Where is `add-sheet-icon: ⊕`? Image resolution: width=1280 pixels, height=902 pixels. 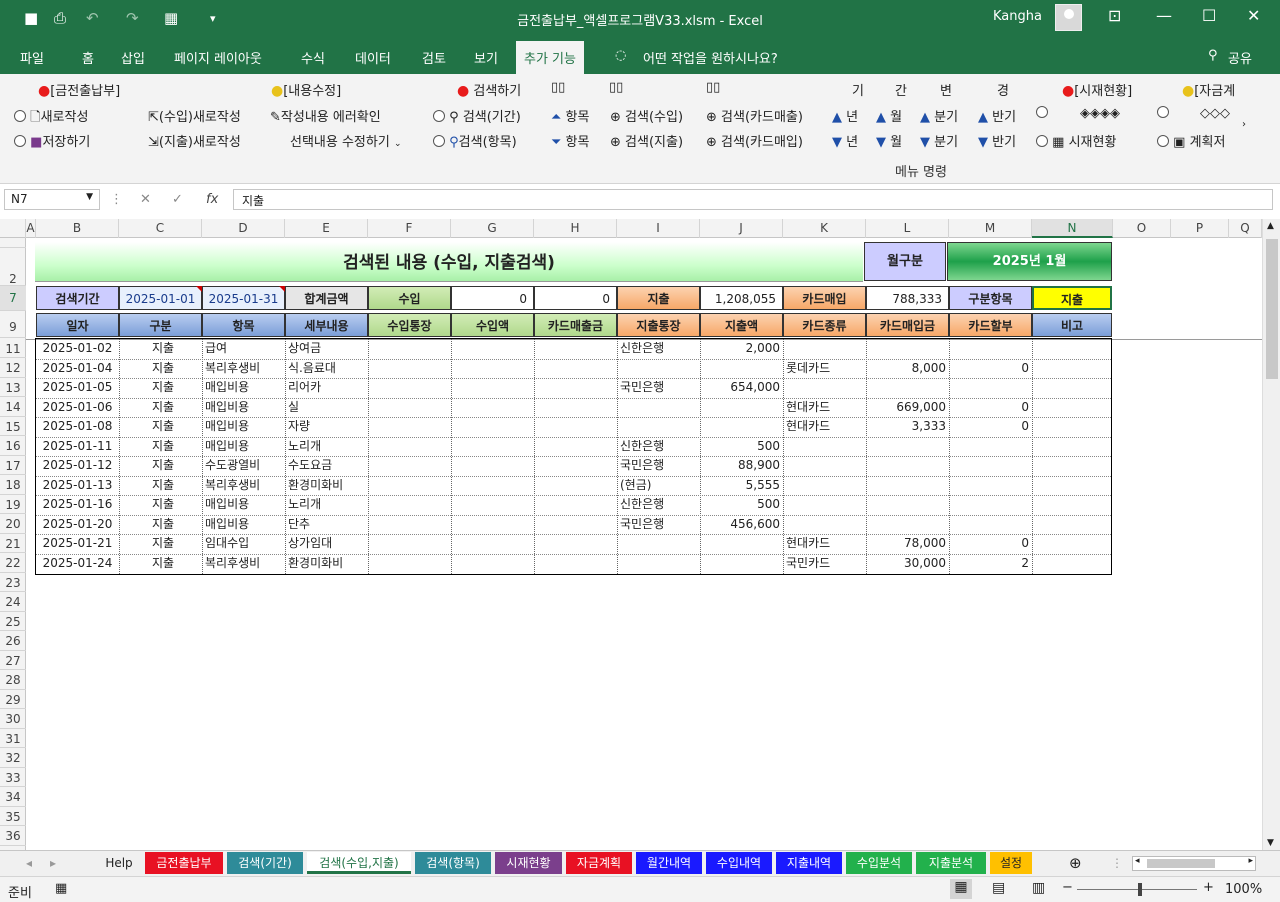 add-sheet-icon: ⊕ is located at coordinates (1075, 863).